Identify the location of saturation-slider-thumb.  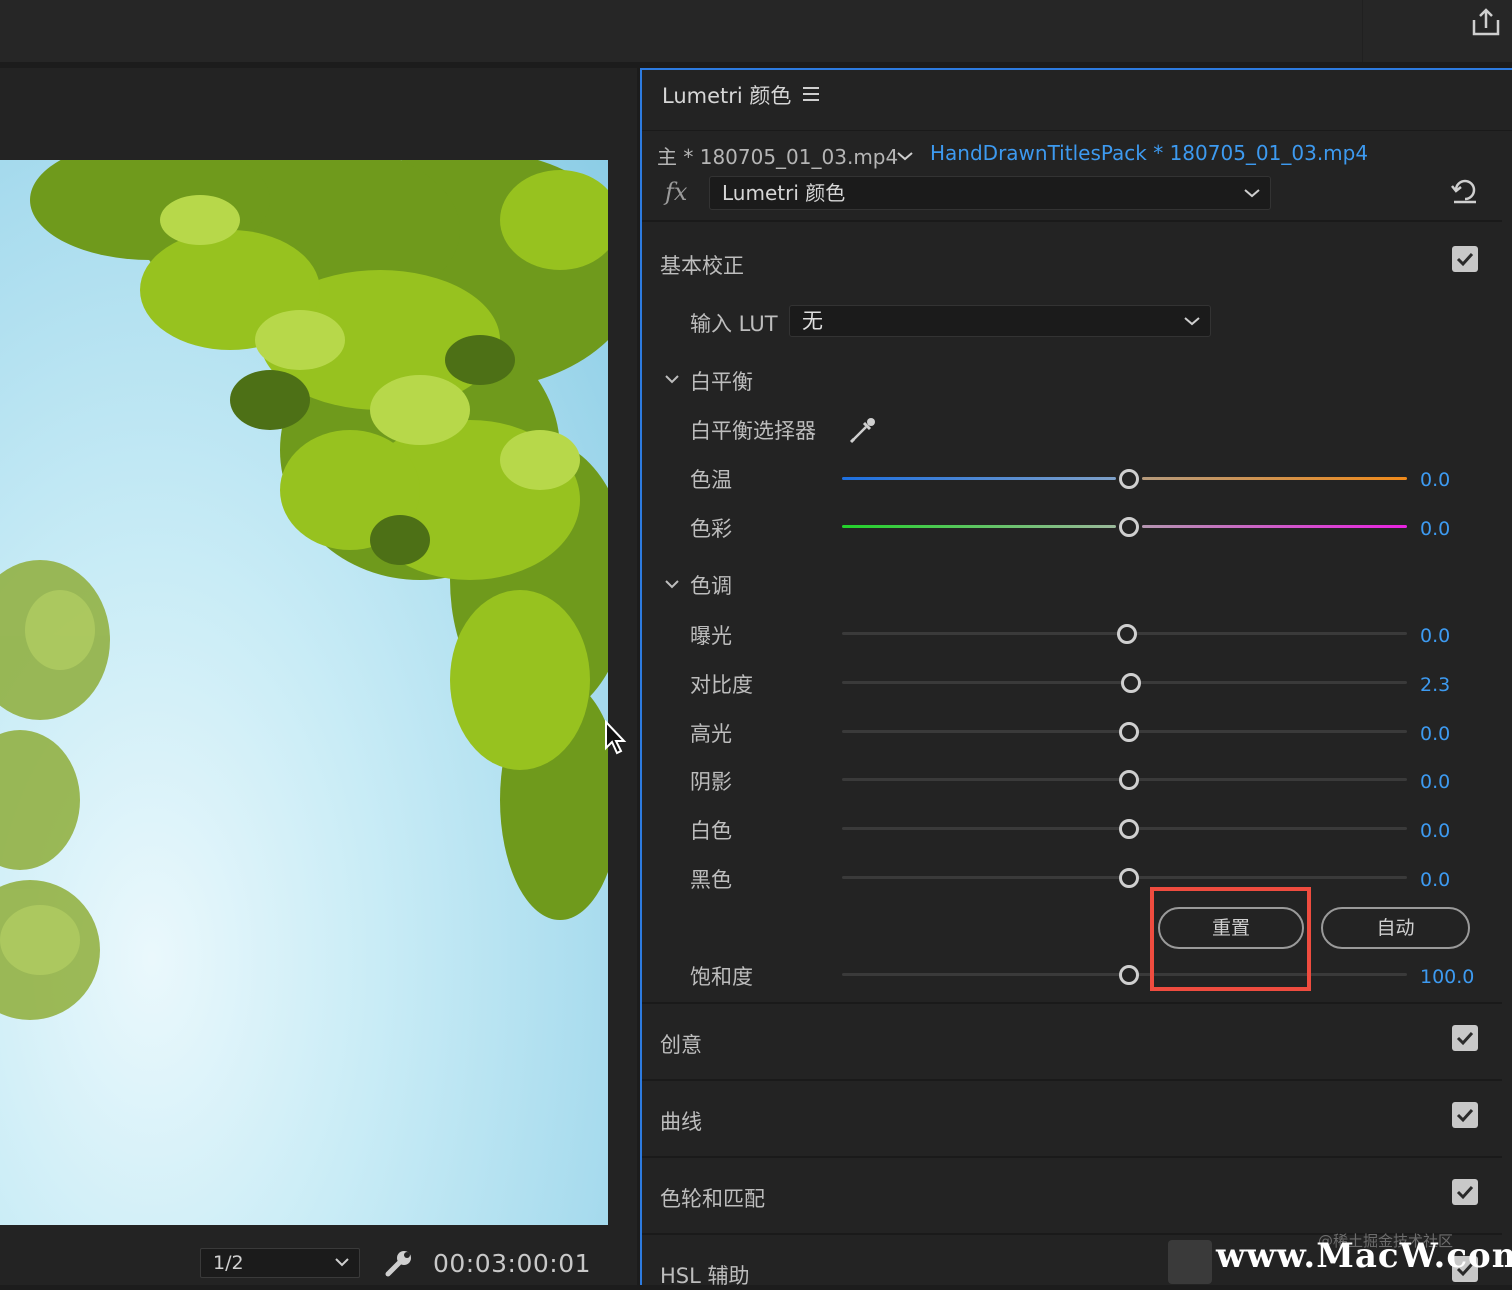
(1129, 975).